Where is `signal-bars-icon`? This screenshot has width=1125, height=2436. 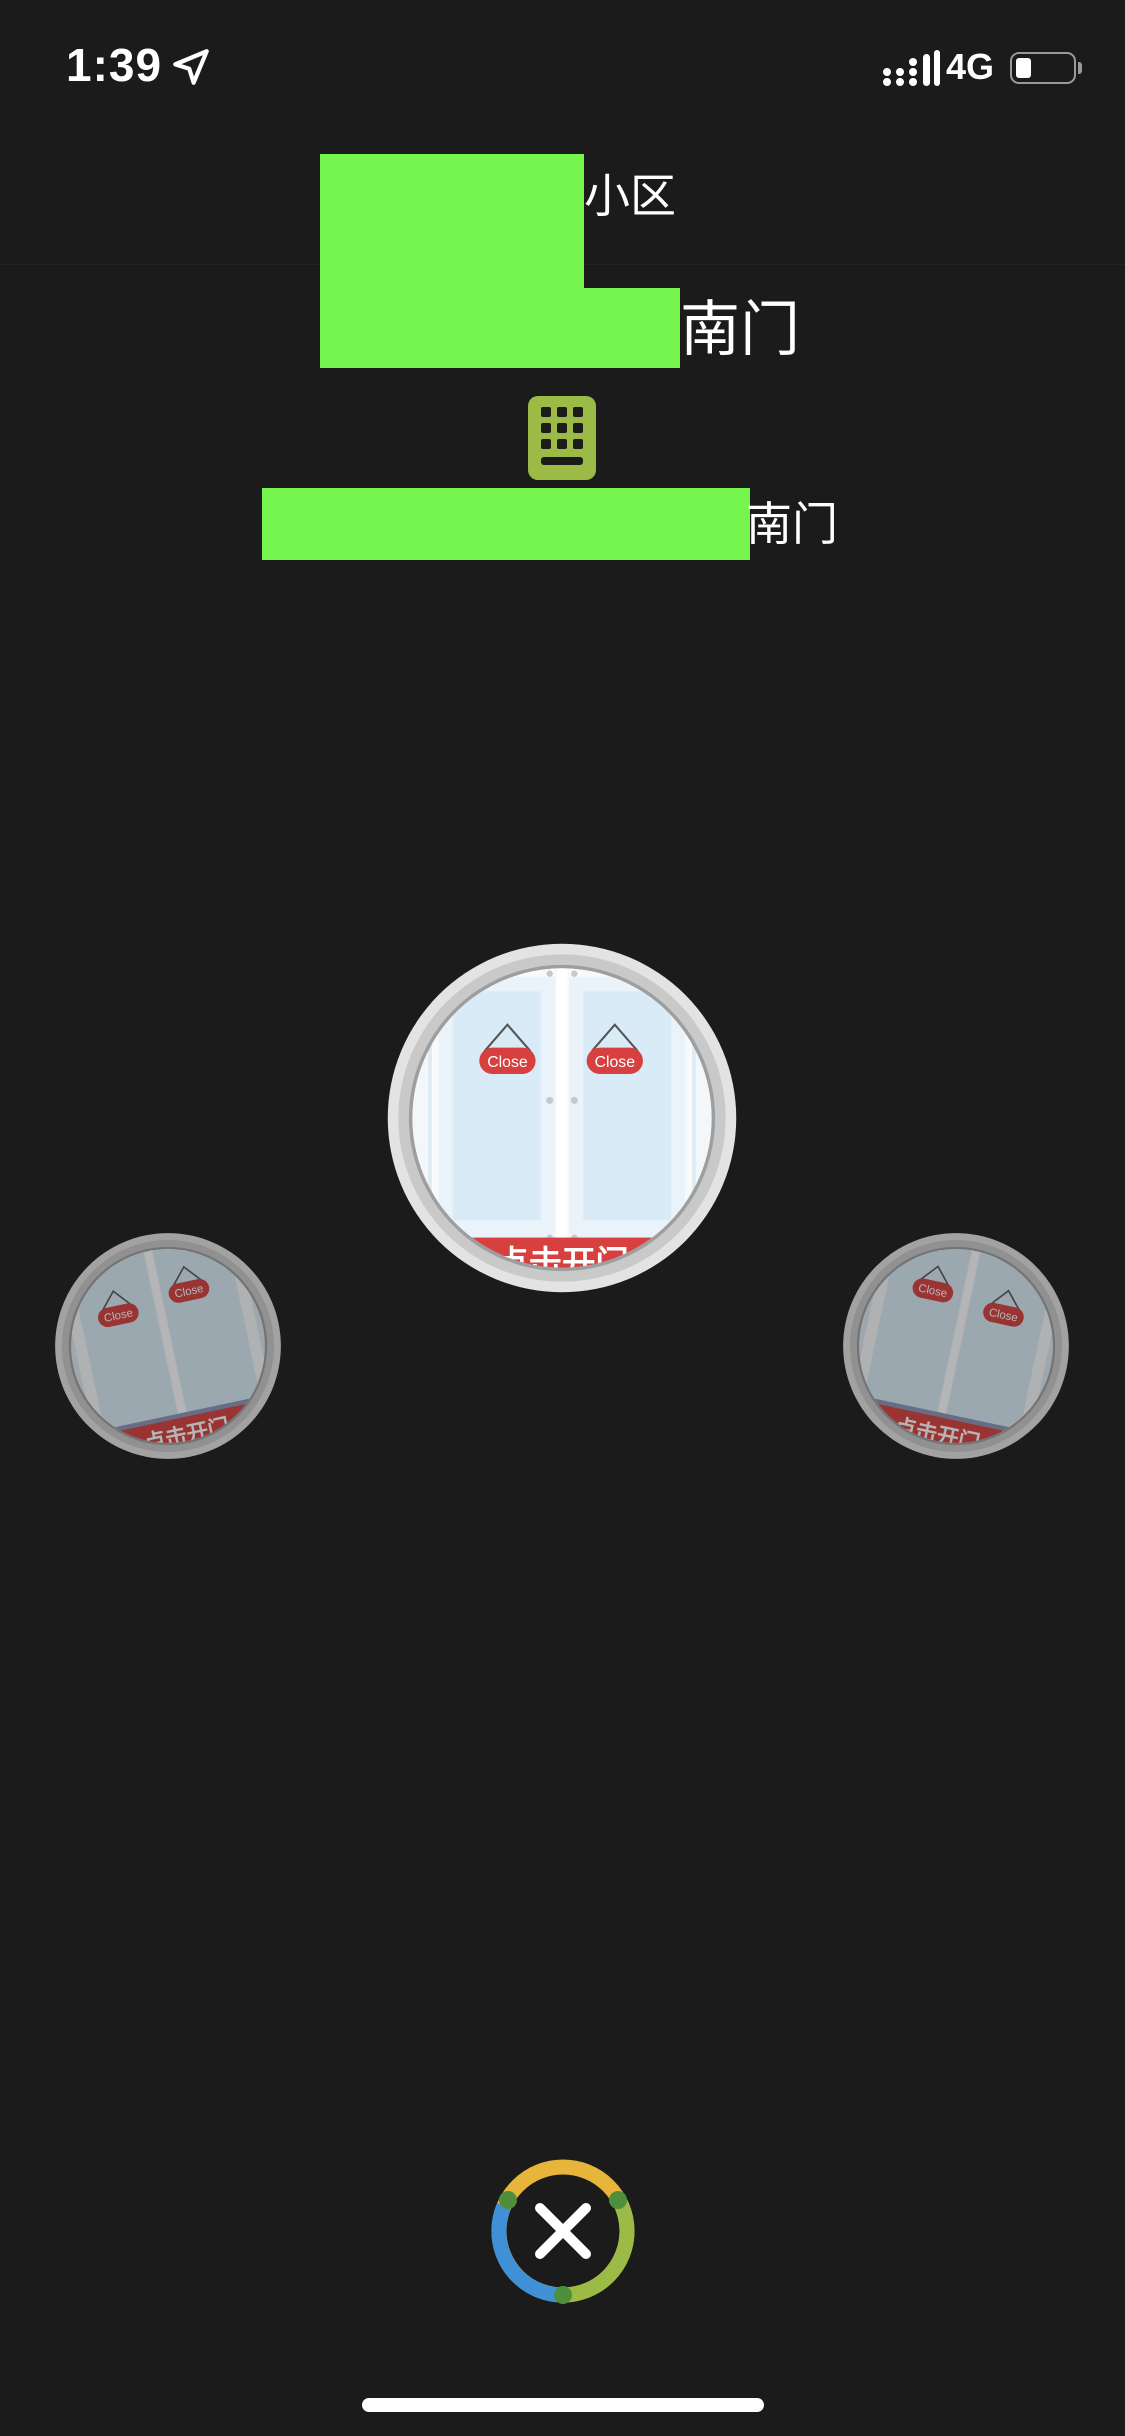
signal-bars-icon is located at coordinates (911, 68).